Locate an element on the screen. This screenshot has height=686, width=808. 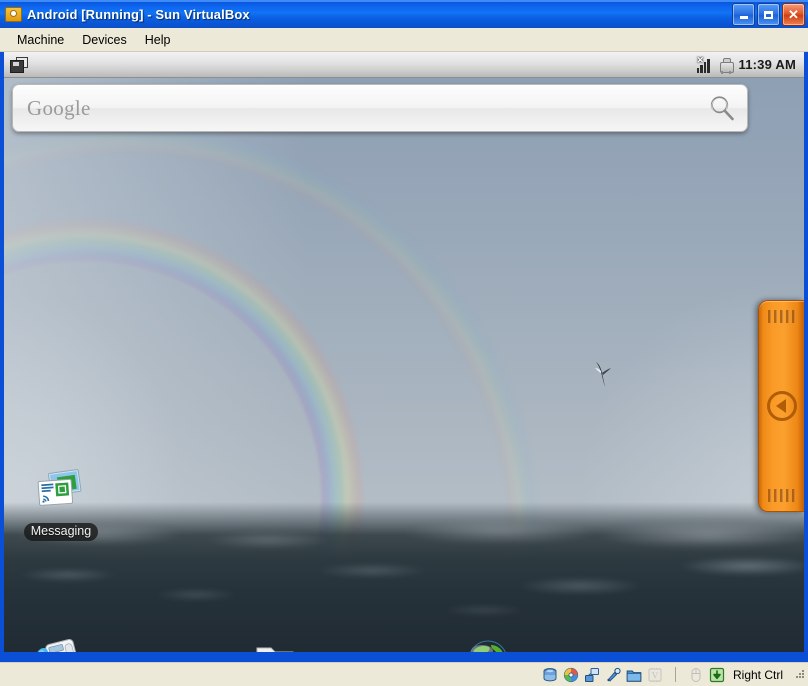
close-button: ✕ is located at coordinates (793, 14).